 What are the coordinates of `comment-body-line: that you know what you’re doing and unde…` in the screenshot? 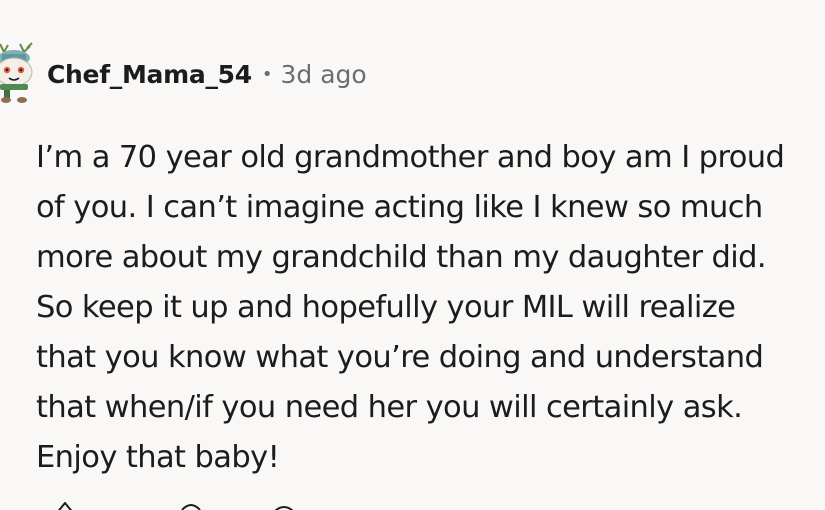 It's located at (400, 357).